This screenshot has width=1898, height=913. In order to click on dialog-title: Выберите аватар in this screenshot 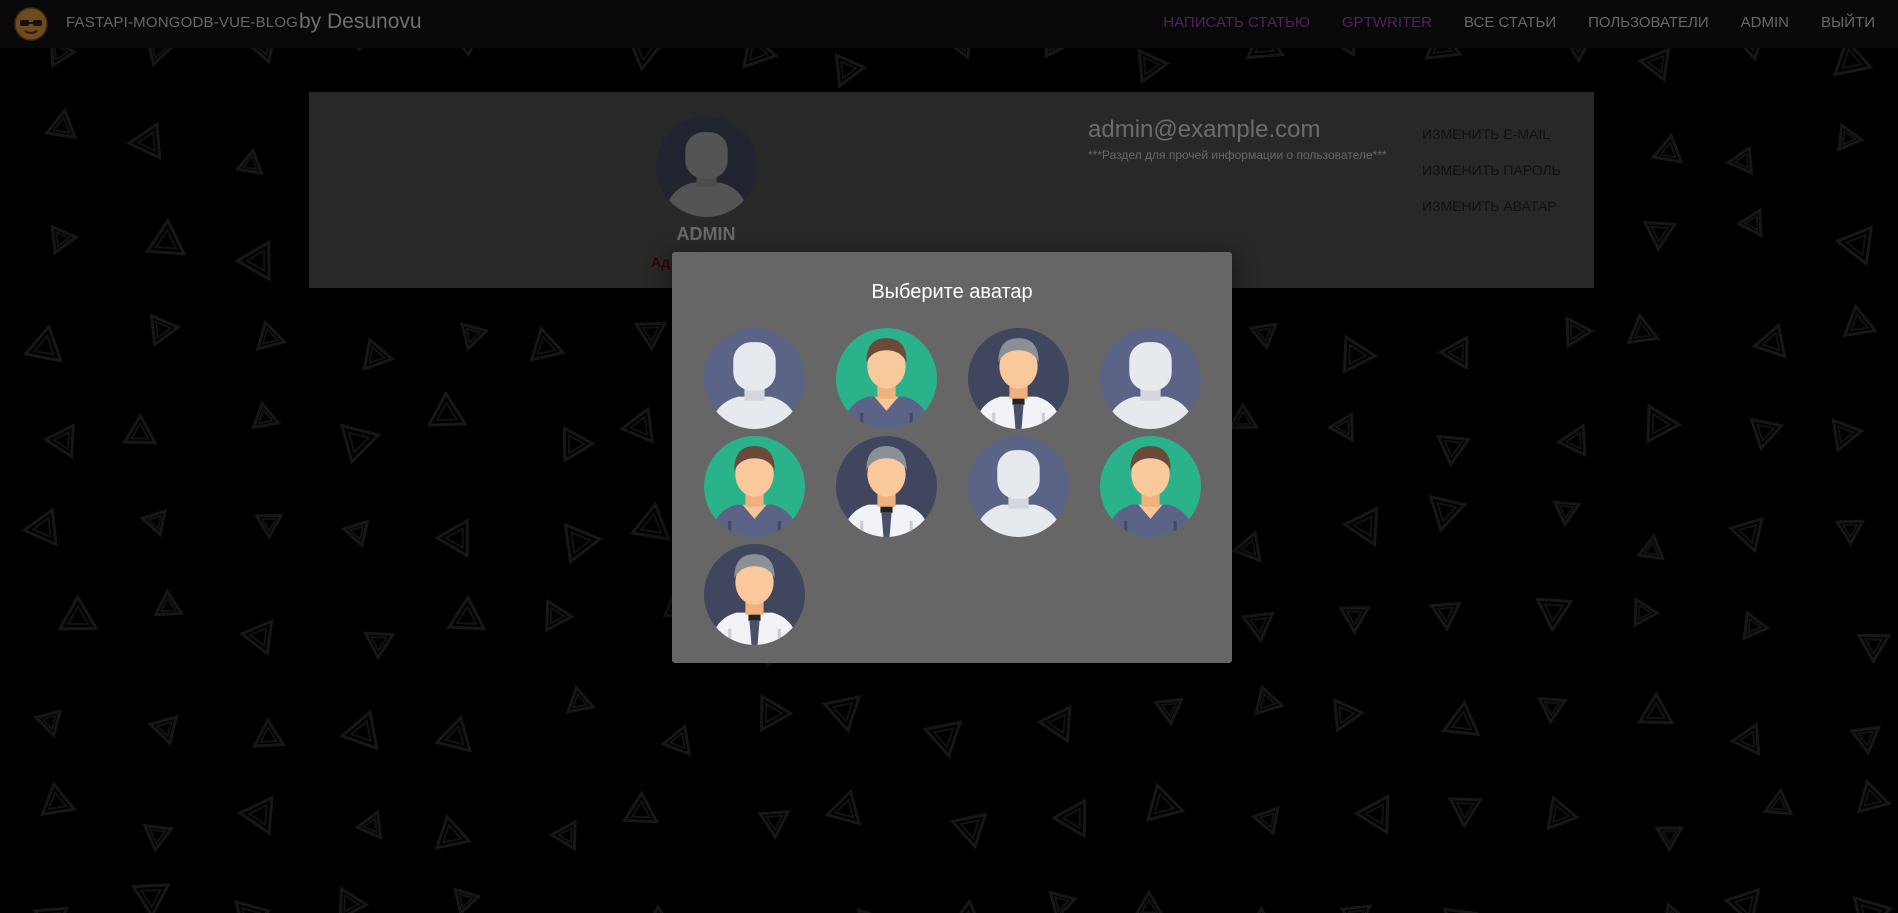, I will do `click(952, 292)`.